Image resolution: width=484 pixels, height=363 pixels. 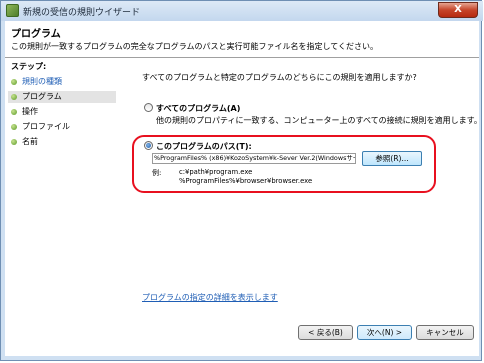 What do you see at coordinates (62, 142) in the screenshot?
I see `step-name: 名前` at bounding box center [62, 142].